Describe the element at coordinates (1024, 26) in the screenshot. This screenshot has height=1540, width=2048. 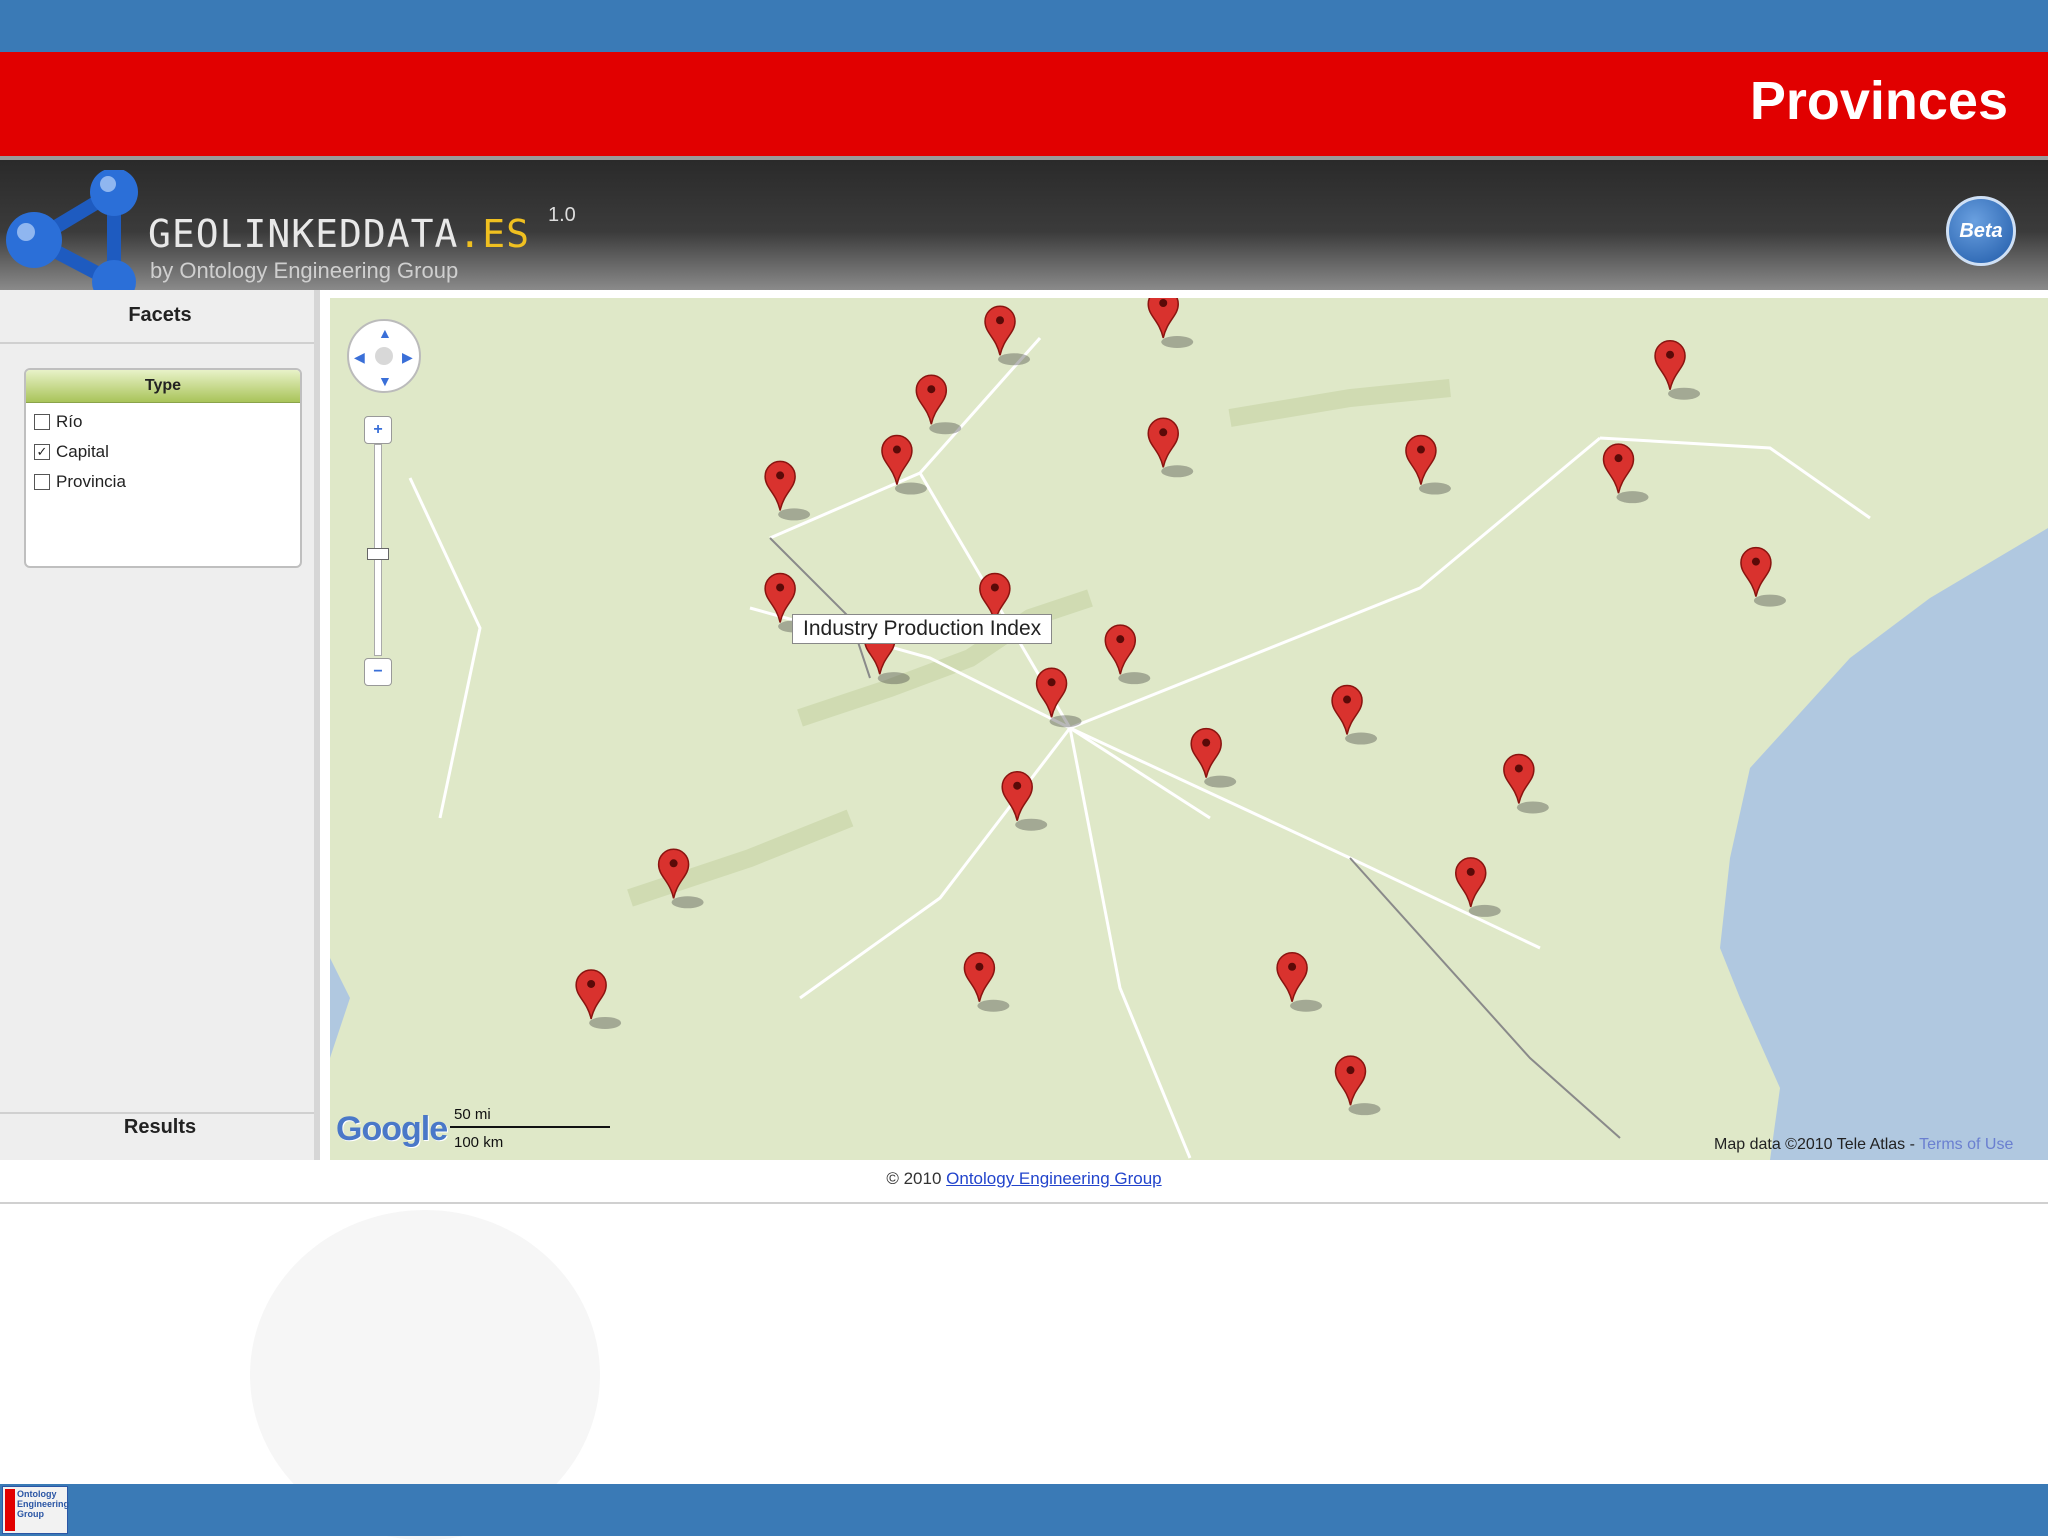
I see `top-band` at that location.